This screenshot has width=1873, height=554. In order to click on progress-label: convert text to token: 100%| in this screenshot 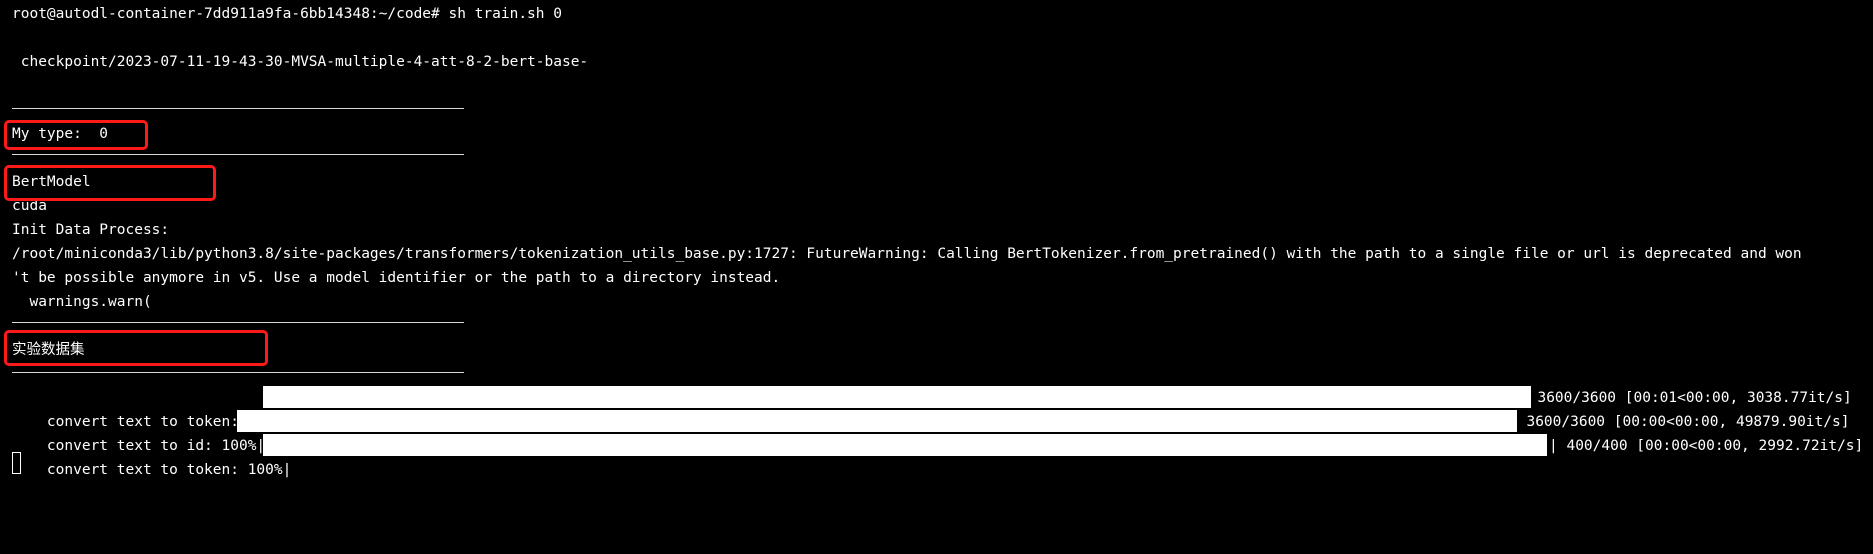, I will do `click(169, 470)`.